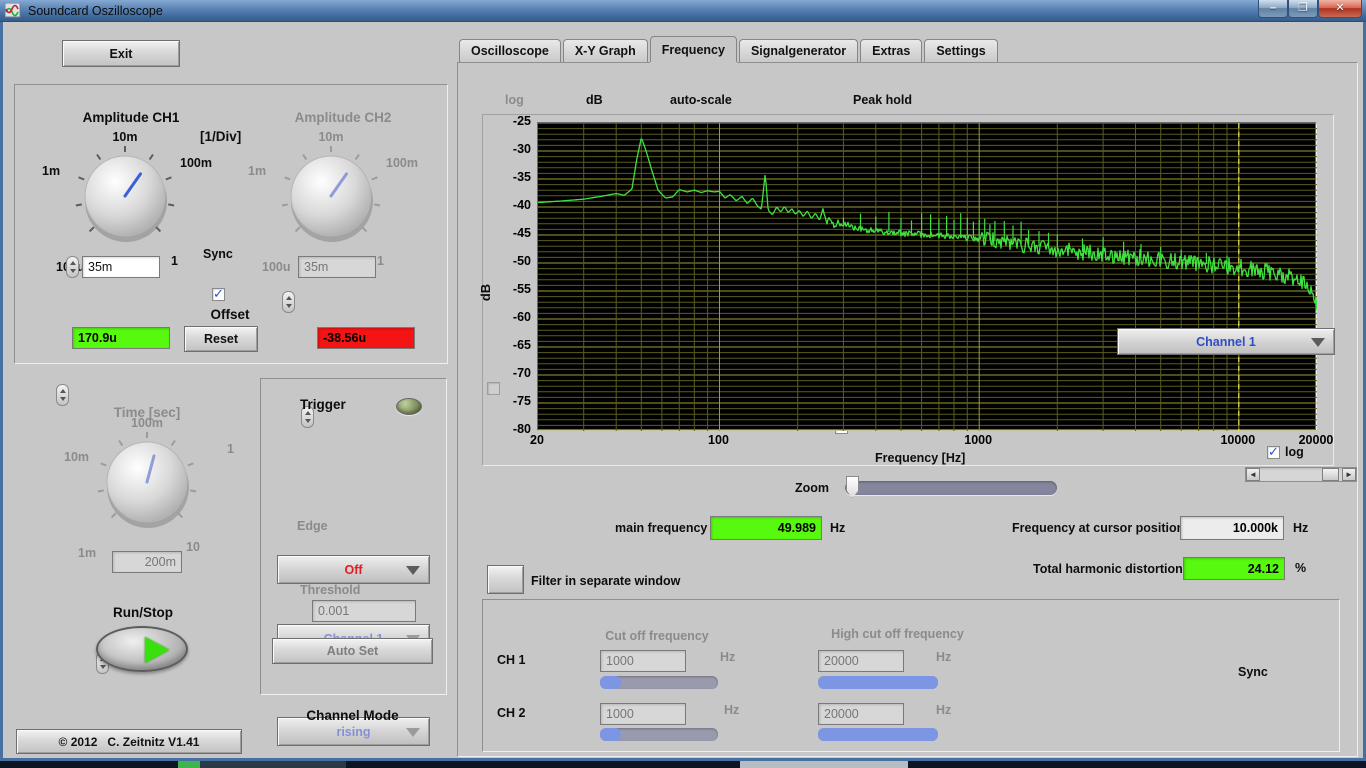 The image size is (1366, 768). I want to click on offset-reset-button: Reset, so click(221, 339).